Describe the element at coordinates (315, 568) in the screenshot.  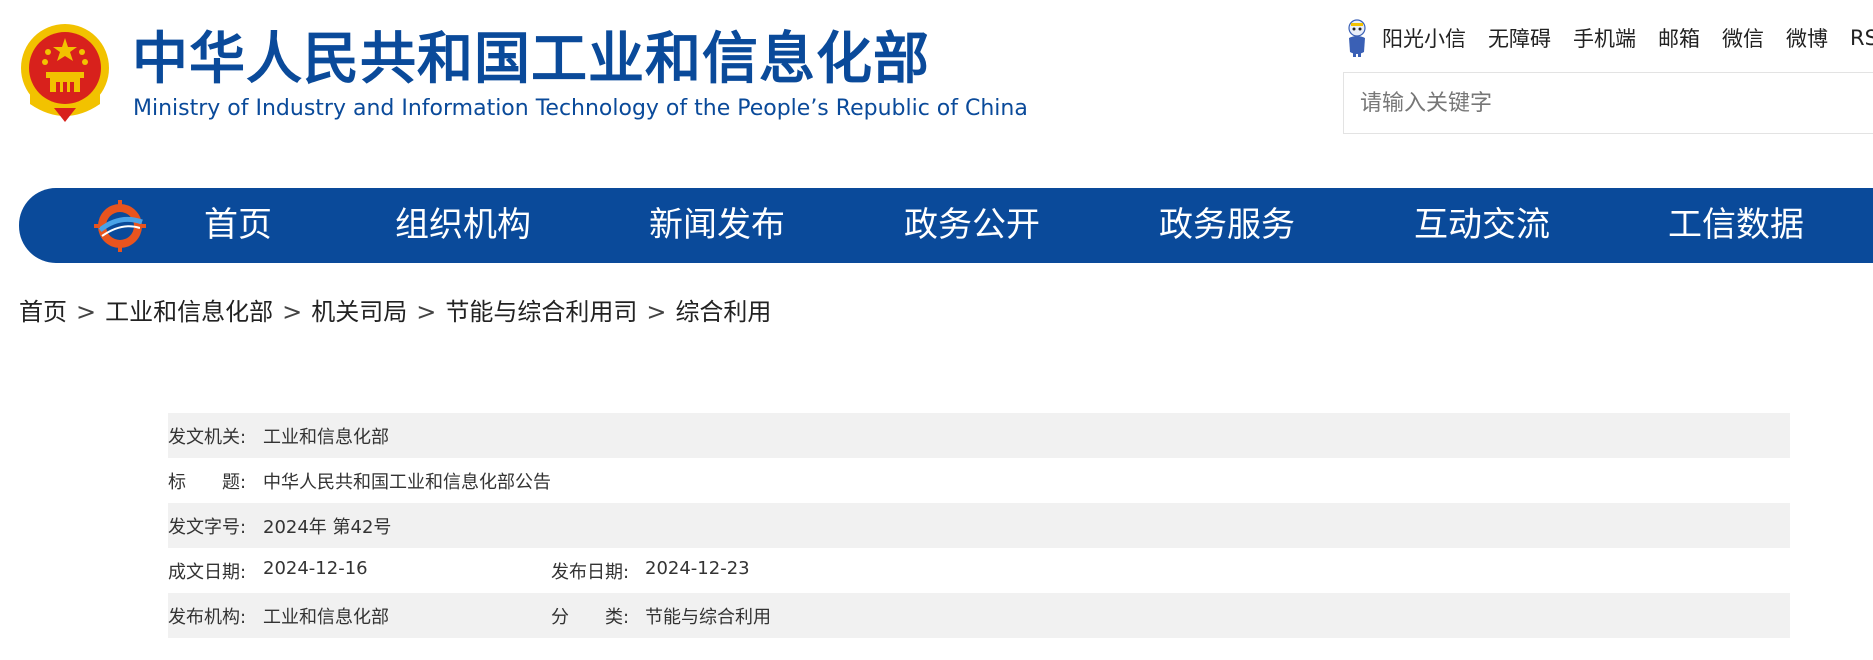
I see `written-value: 2024-12-16` at that location.